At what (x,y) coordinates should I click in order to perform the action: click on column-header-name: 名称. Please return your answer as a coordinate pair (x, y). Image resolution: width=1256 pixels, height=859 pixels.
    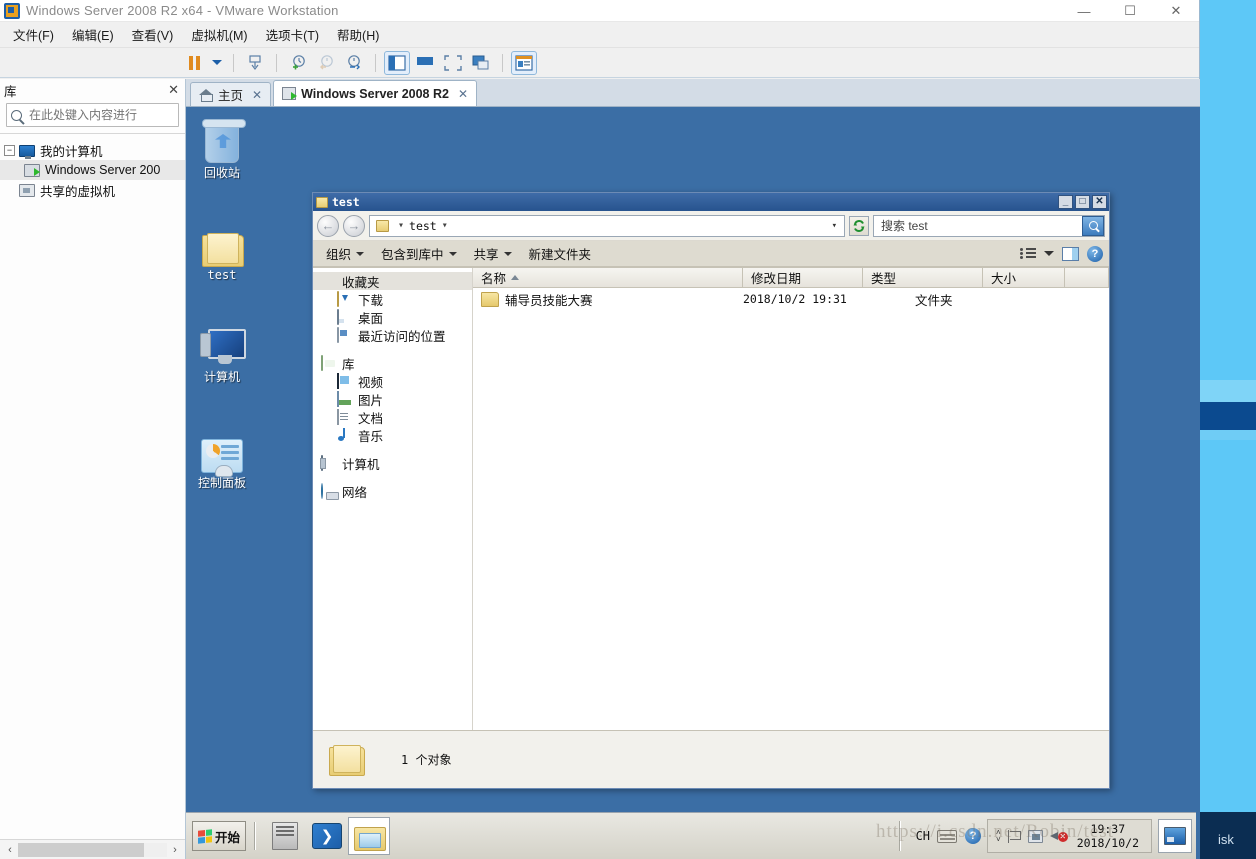
    Looking at the image, I should click on (608, 277).